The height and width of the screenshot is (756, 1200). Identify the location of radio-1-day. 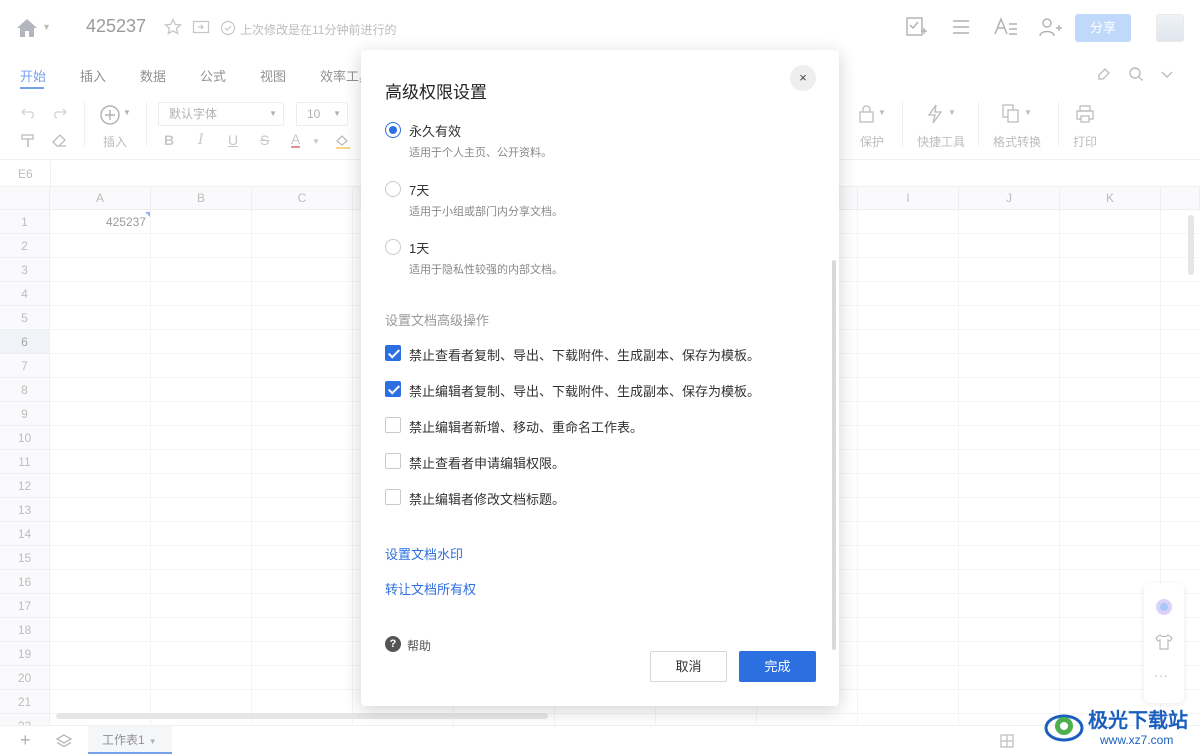
(393, 247).